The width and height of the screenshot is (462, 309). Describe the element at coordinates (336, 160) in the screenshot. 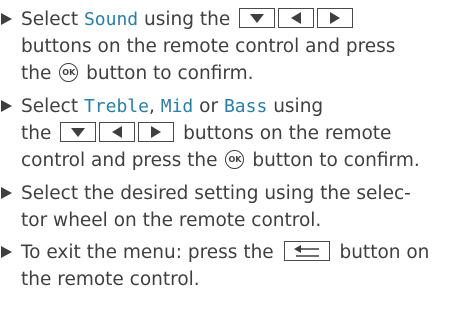

I see `step-2-text: button to confirm.` at that location.